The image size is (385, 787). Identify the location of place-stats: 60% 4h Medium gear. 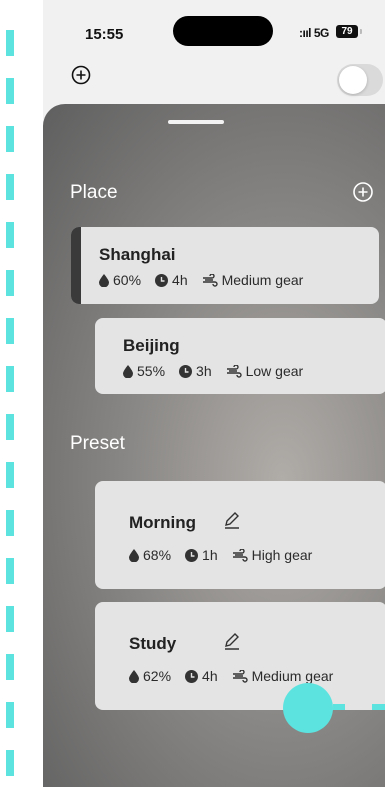
(208, 280).